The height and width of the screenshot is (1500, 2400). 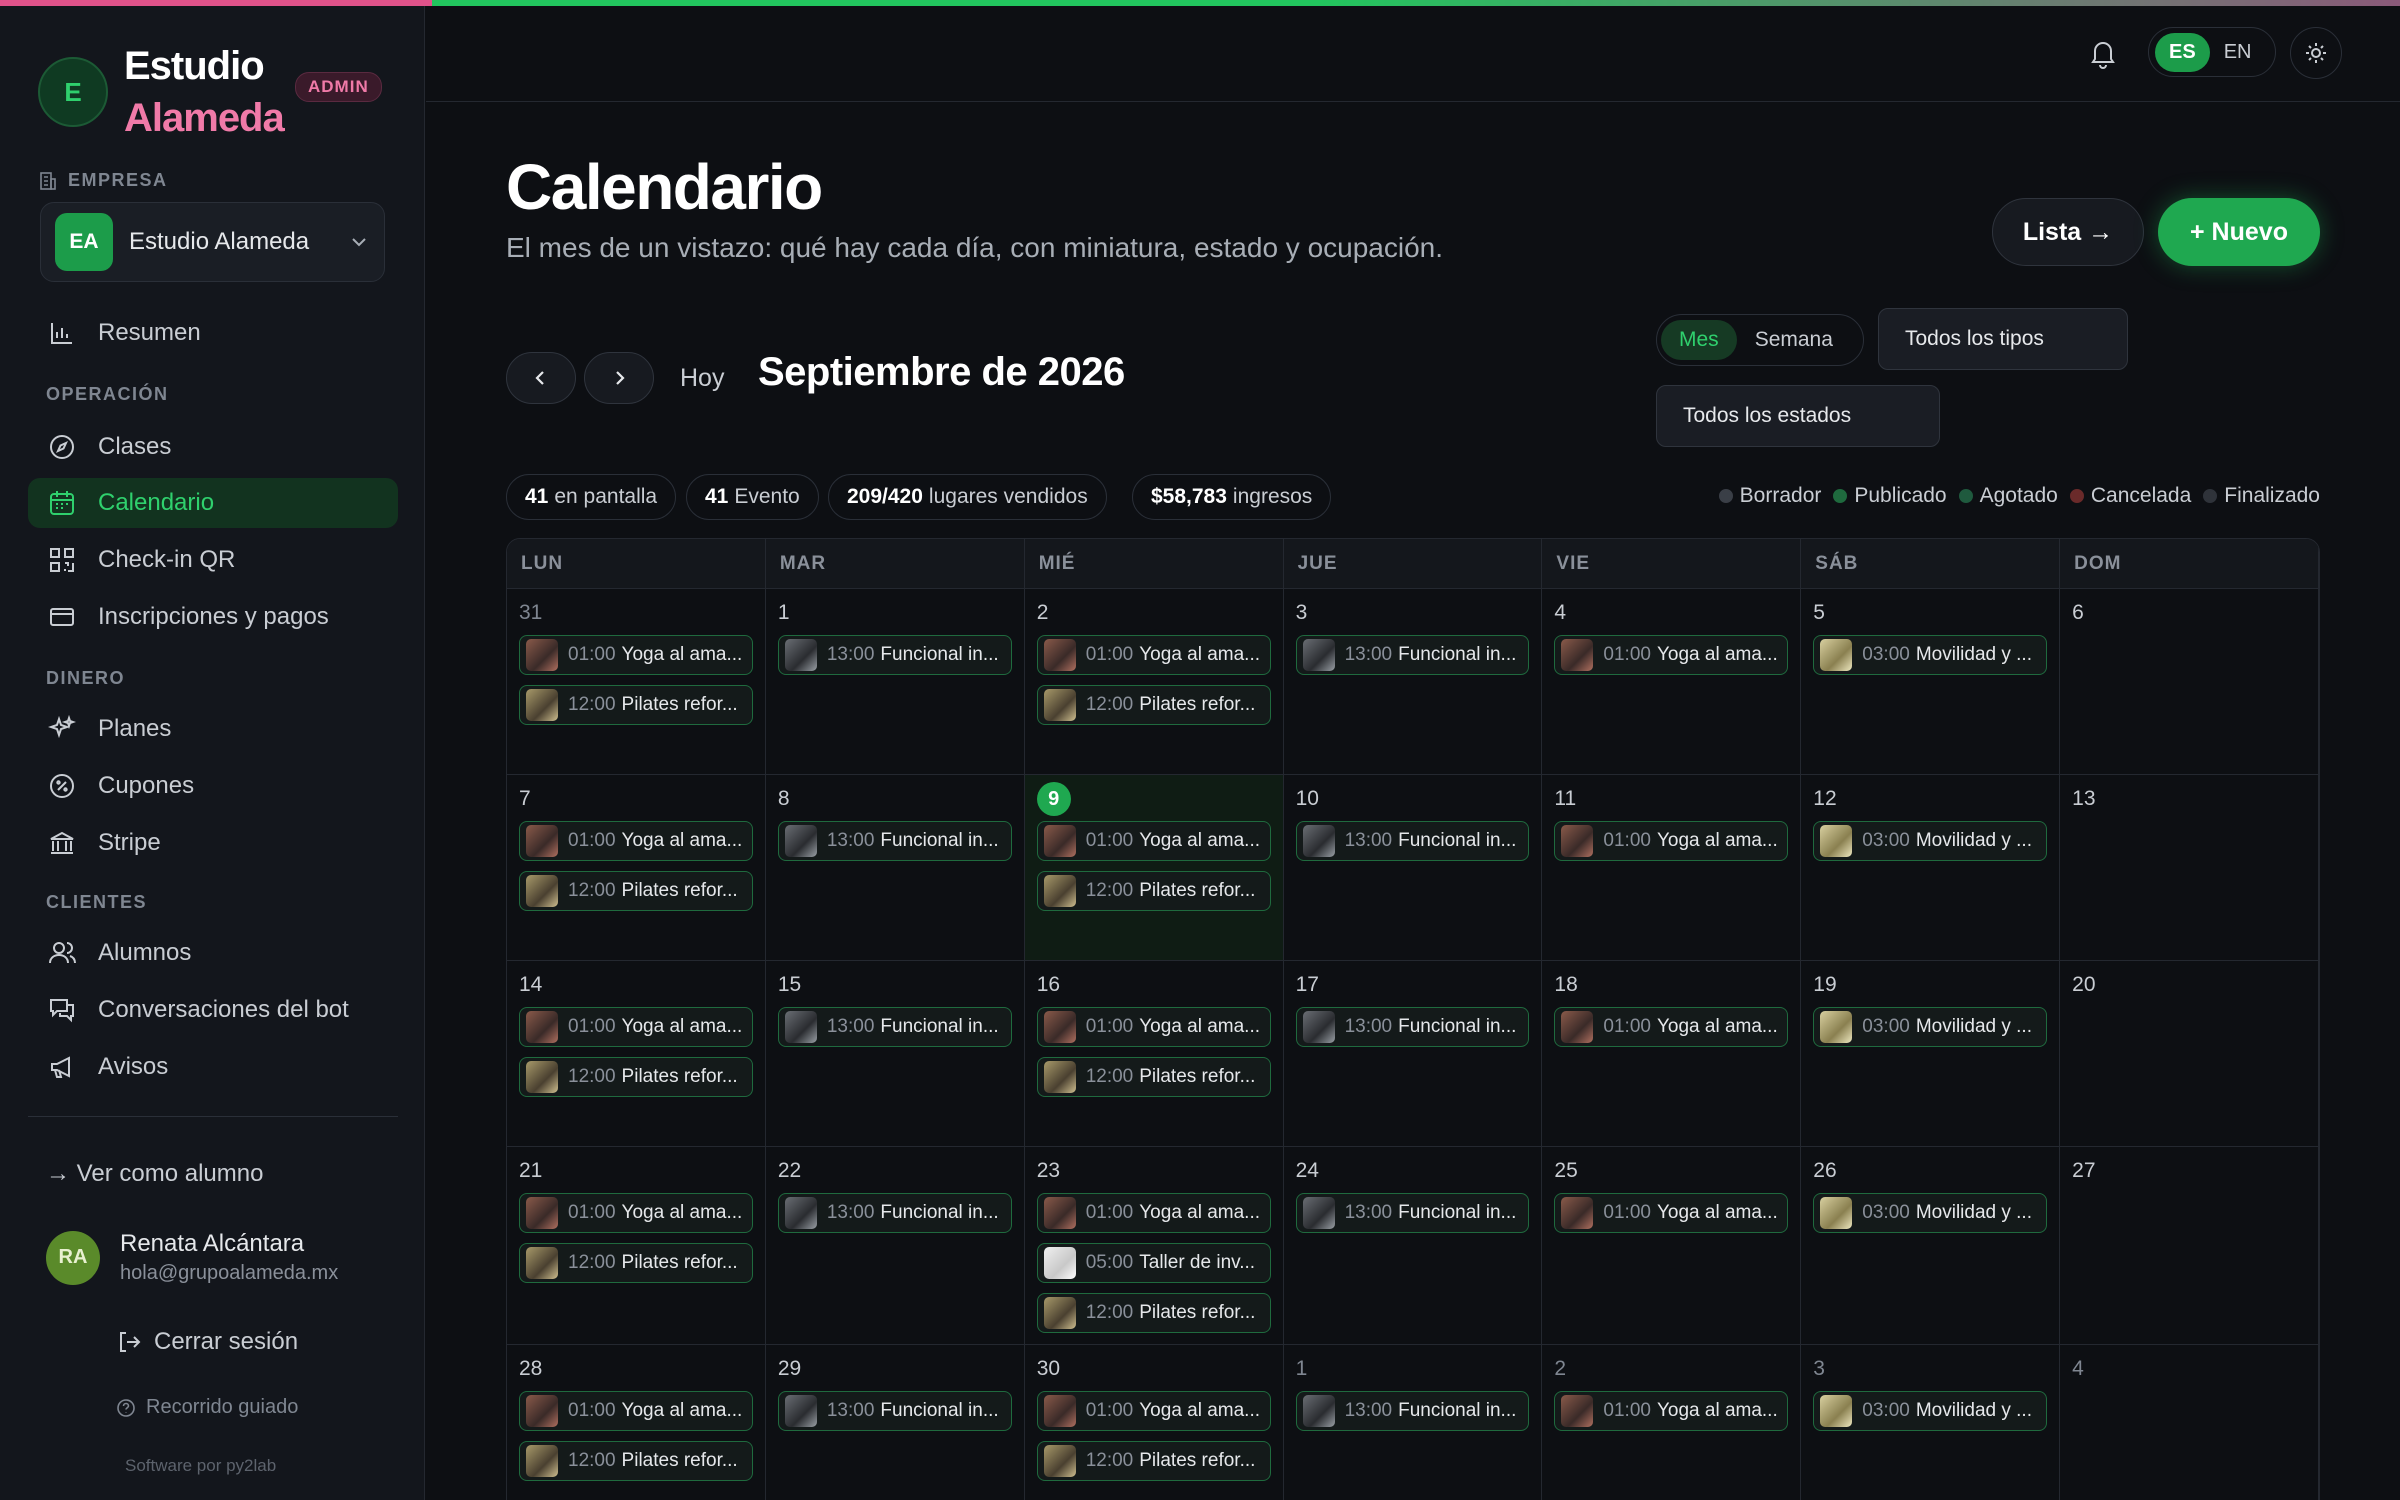 I want to click on brand-logo: E Estudio Alameda, so click(x=161, y=92).